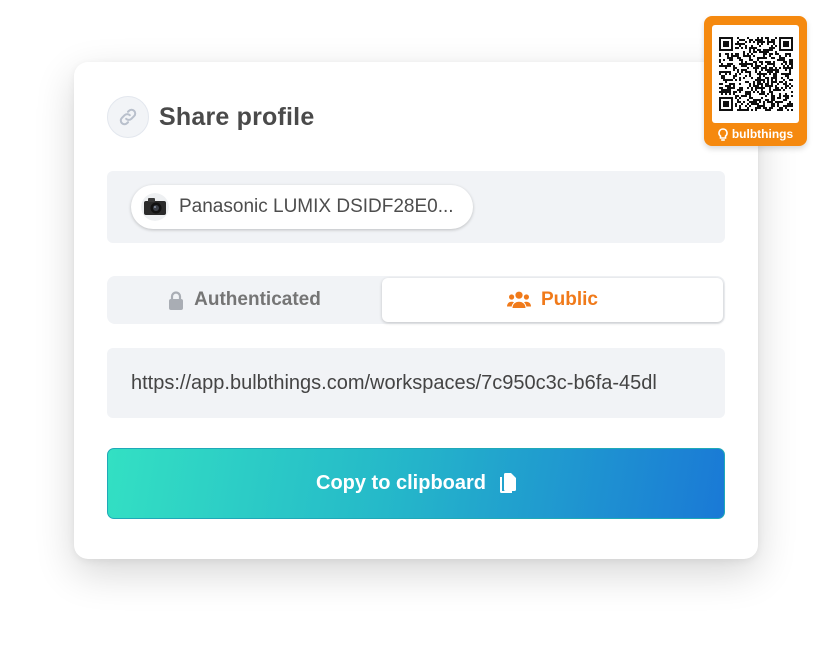  I want to click on clipboard-icon, so click(507, 483).